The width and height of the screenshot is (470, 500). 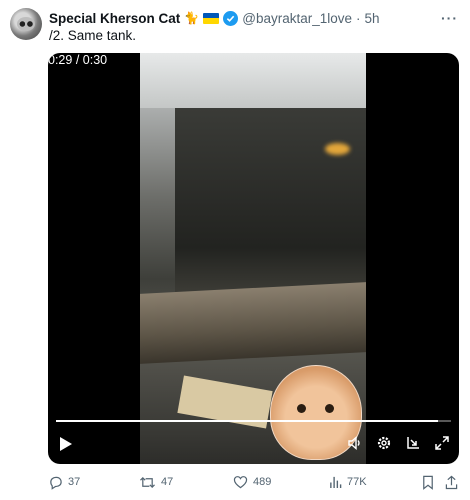 What do you see at coordinates (413, 443) in the screenshot?
I see `pip-icon` at bounding box center [413, 443].